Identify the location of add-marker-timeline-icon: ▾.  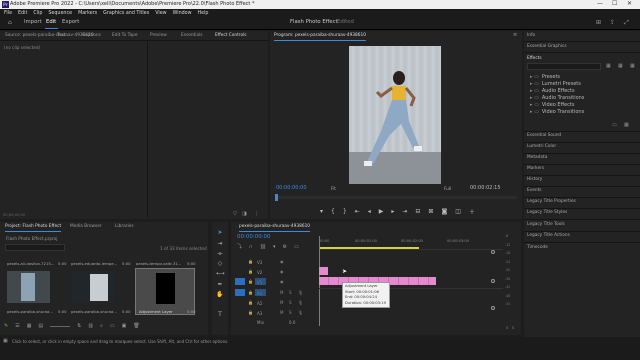
(274, 247).